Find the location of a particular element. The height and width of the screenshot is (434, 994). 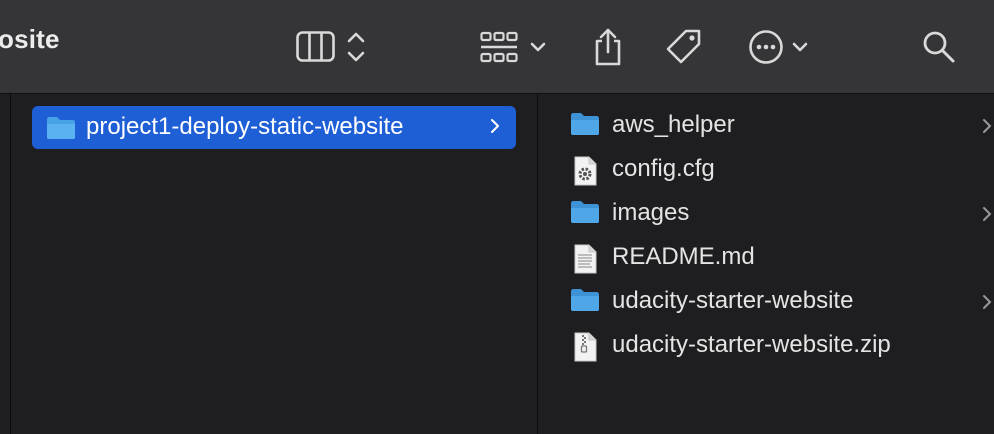

list-item-images: images is located at coordinates (782, 214).